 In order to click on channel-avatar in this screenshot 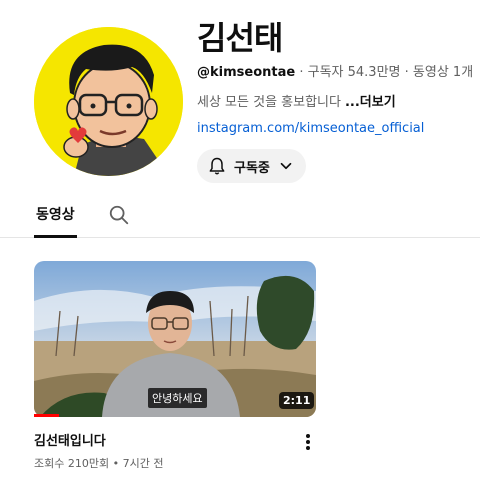, I will do `click(108, 101)`.